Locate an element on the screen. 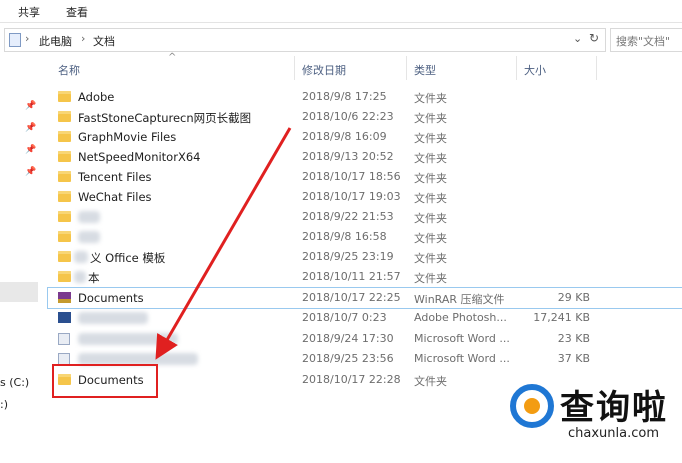 This screenshot has height=463, width=682. watermark-brand: 查询啦 is located at coordinates (614, 408).